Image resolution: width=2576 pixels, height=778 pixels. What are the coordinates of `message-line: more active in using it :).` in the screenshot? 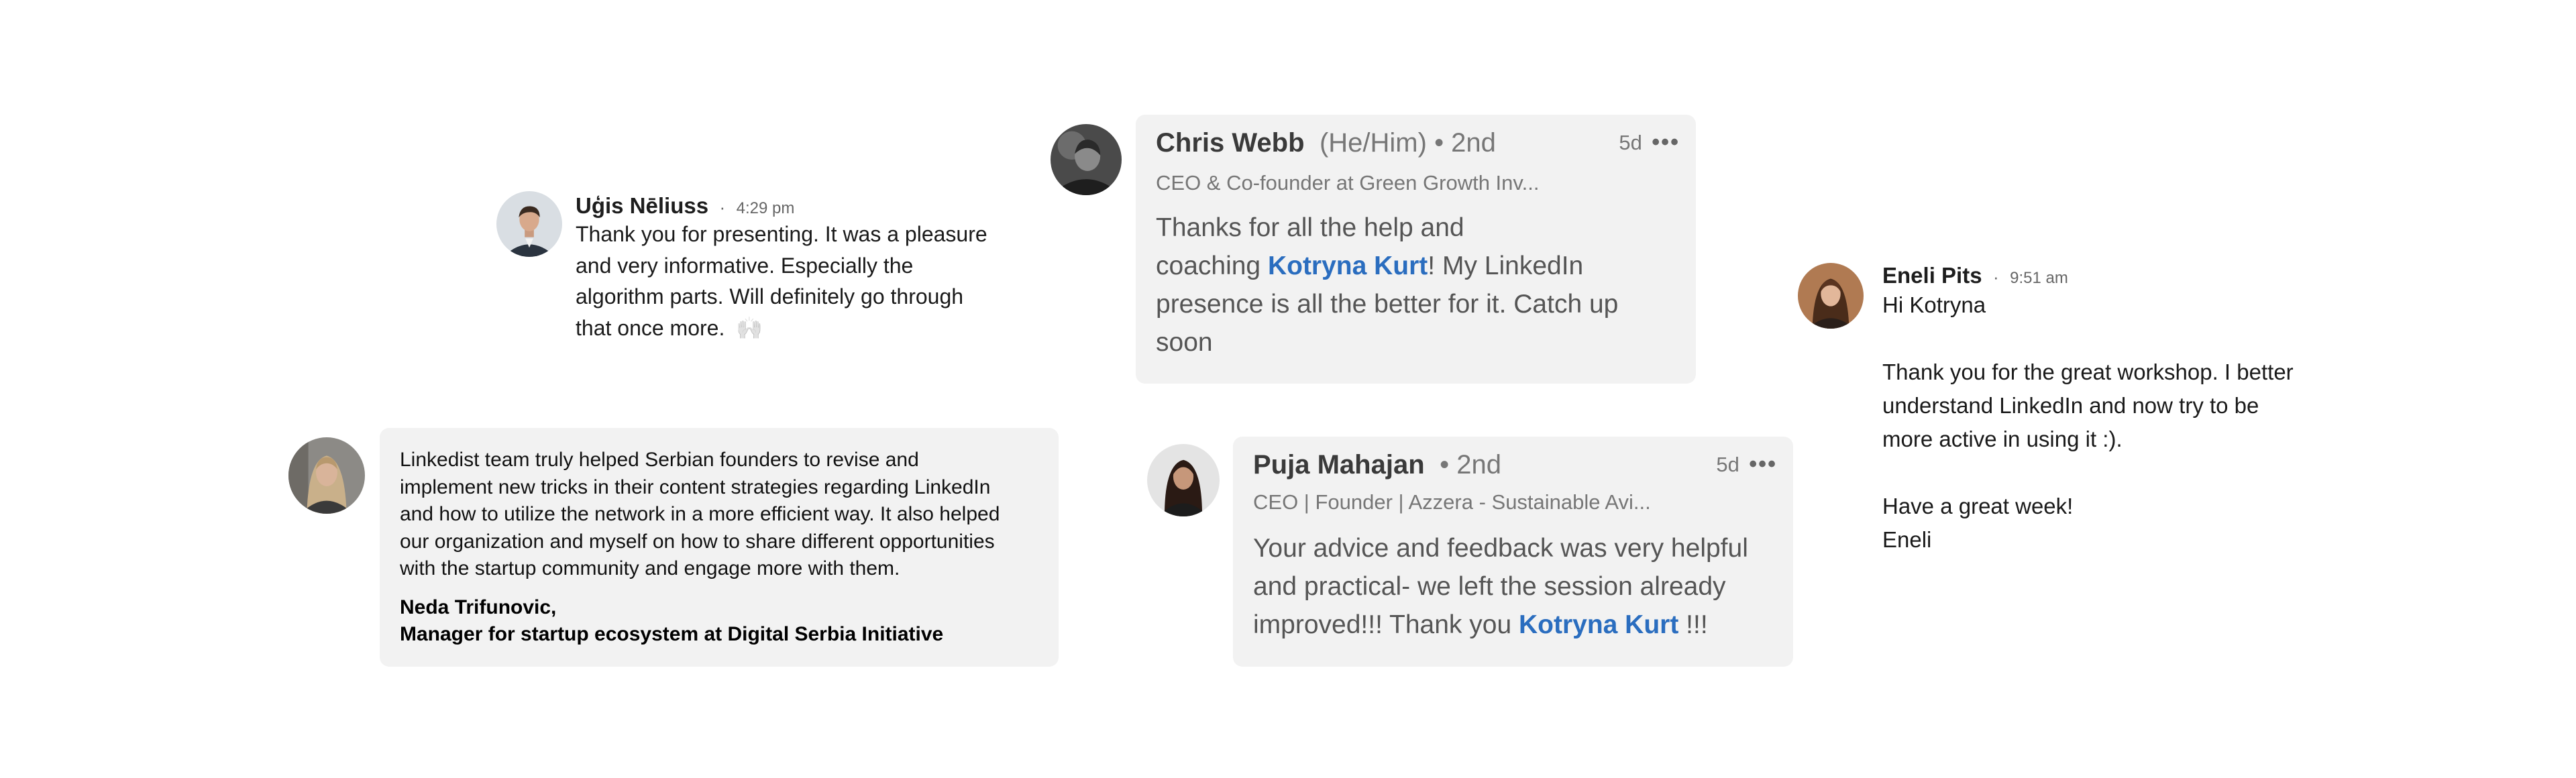 It's located at (2002, 439).